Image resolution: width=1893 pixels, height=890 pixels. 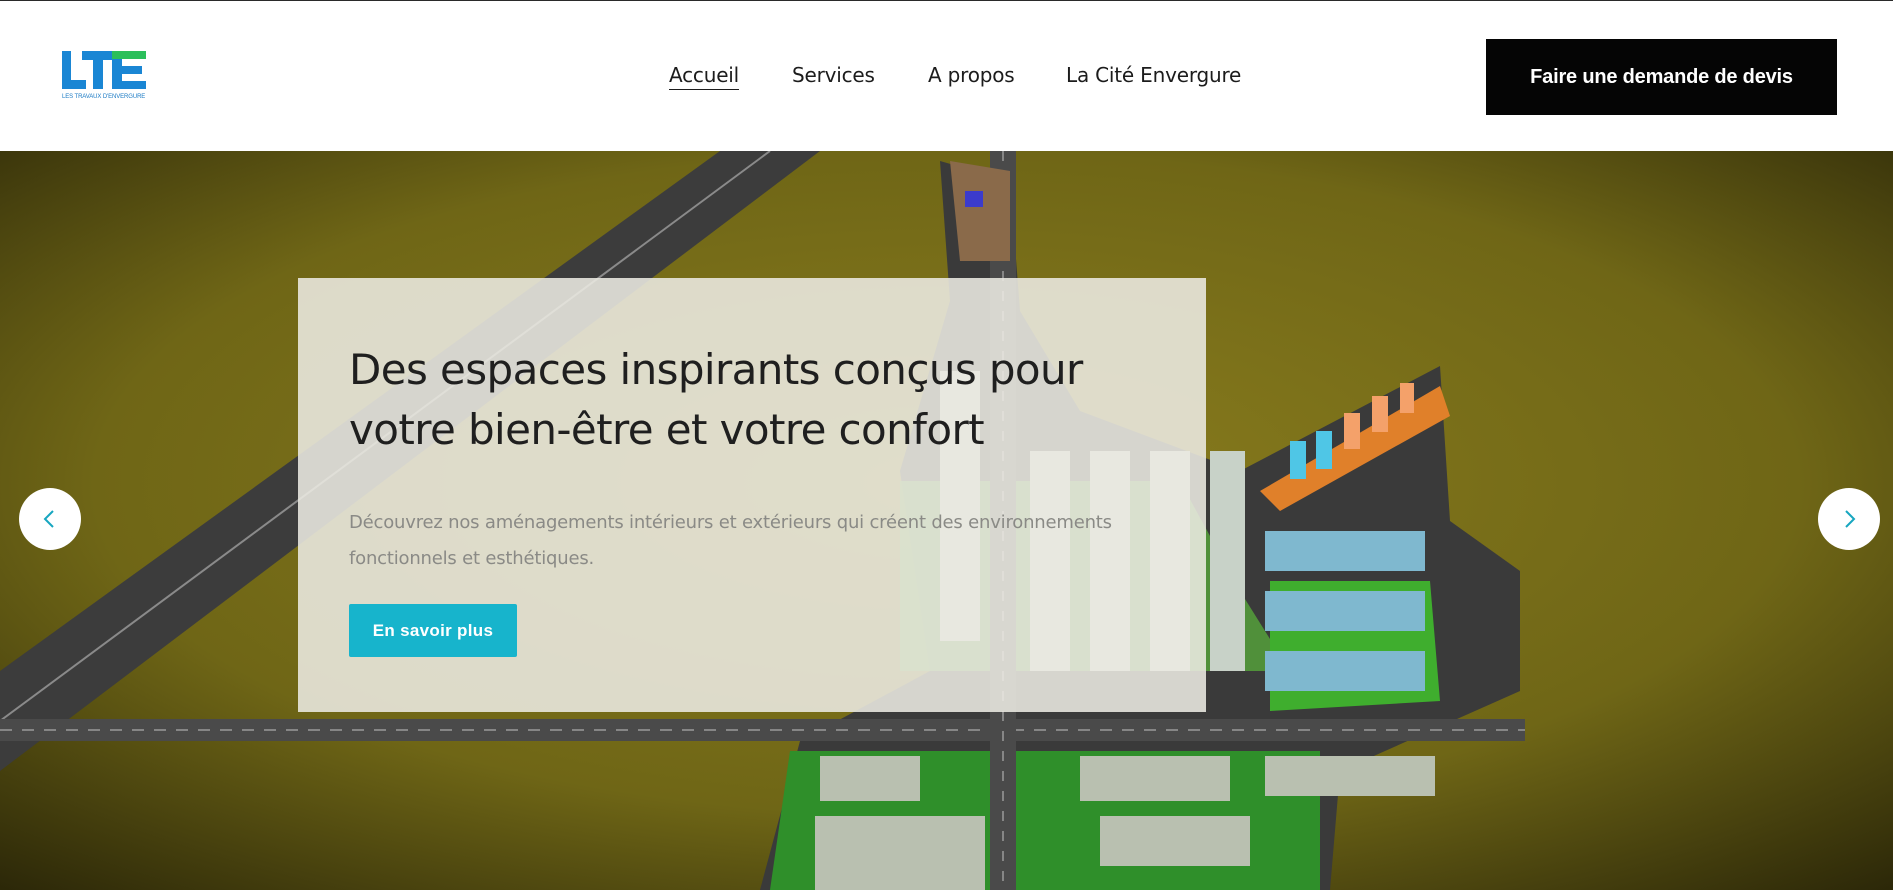 I want to click on nav-item-accueil: Accueil, so click(x=704, y=76).